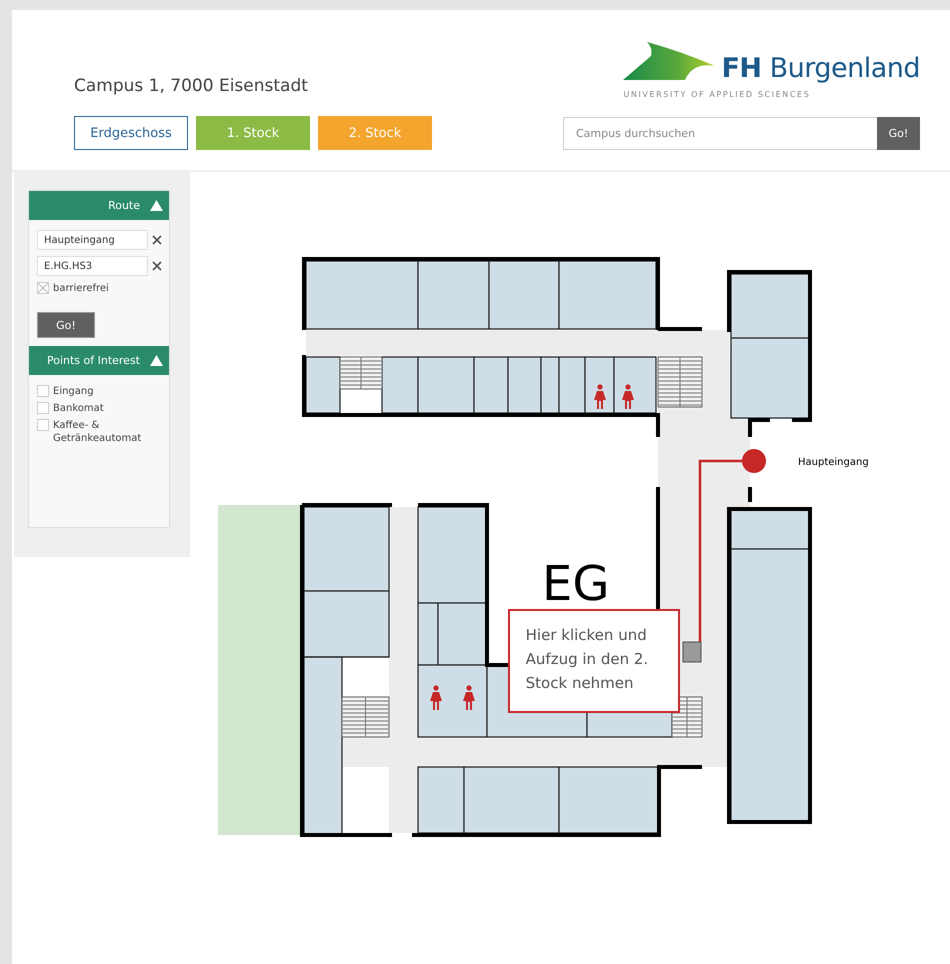 This screenshot has width=950, height=964. What do you see at coordinates (97, 432) in the screenshot?
I see `poi-label: Kaffee- & Getränkeautomat` at bounding box center [97, 432].